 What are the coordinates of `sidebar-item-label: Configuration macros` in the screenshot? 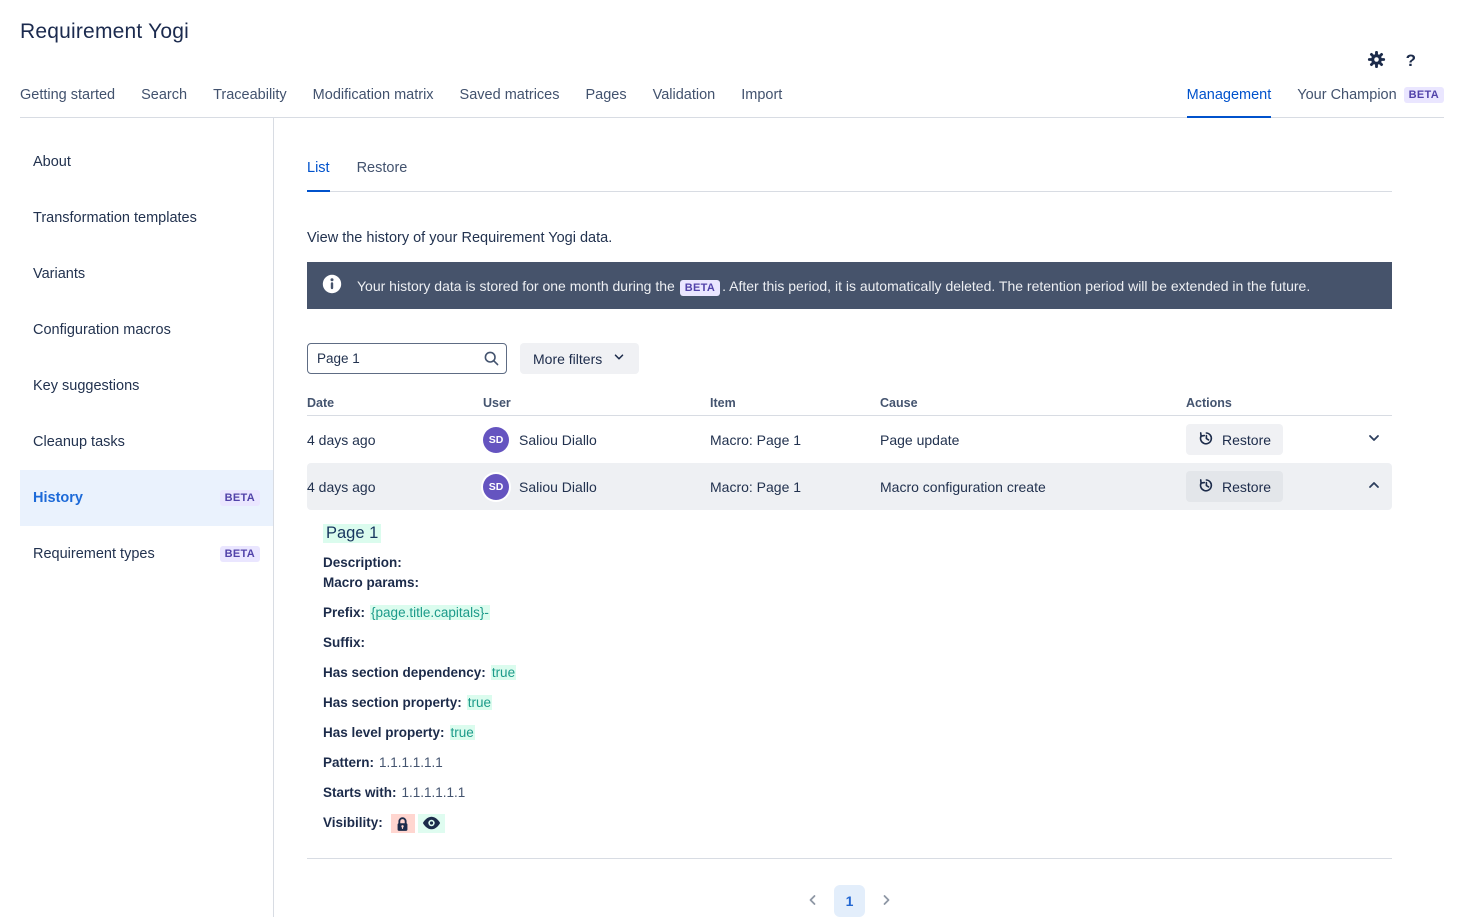 It's located at (102, 330).